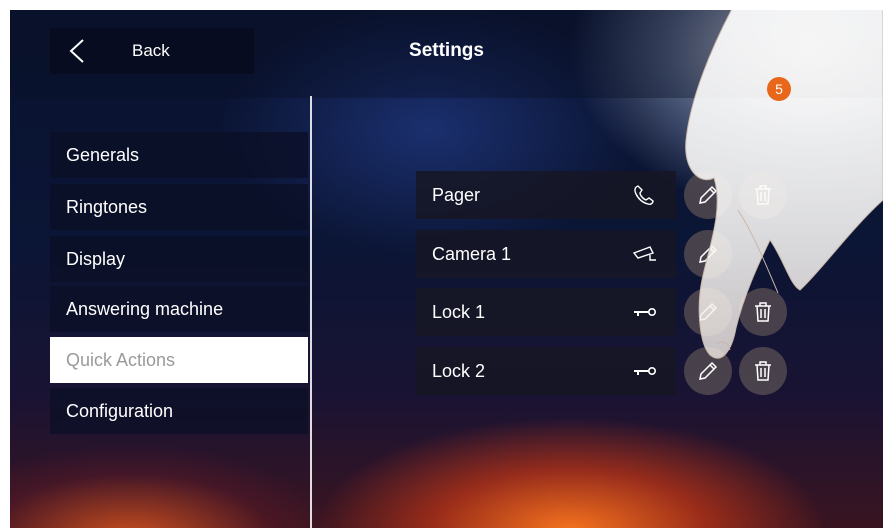  I want to click on quick-action-label: Lock 1, so click(459, 312).